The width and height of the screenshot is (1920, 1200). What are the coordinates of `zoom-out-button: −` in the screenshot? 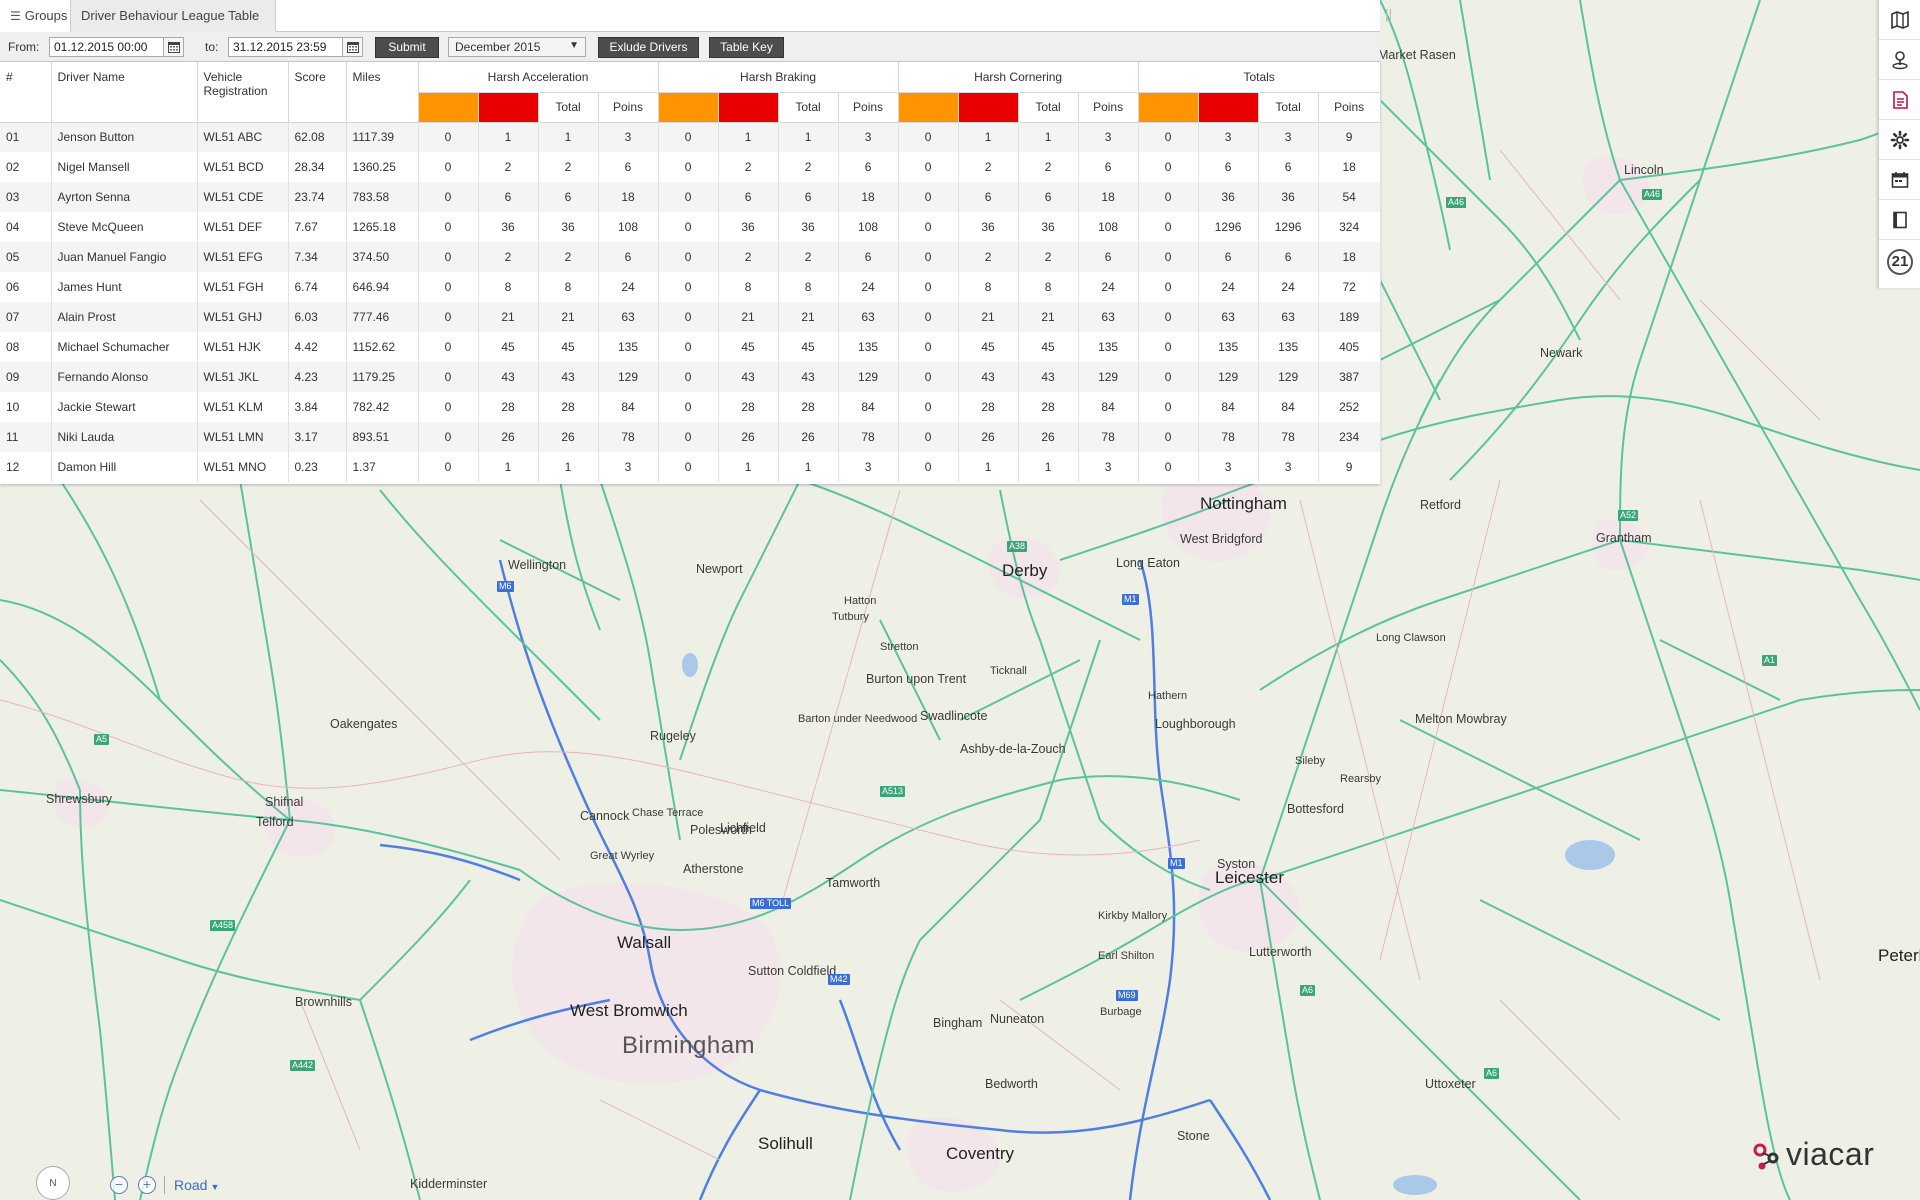 It's located at (119, 1185).